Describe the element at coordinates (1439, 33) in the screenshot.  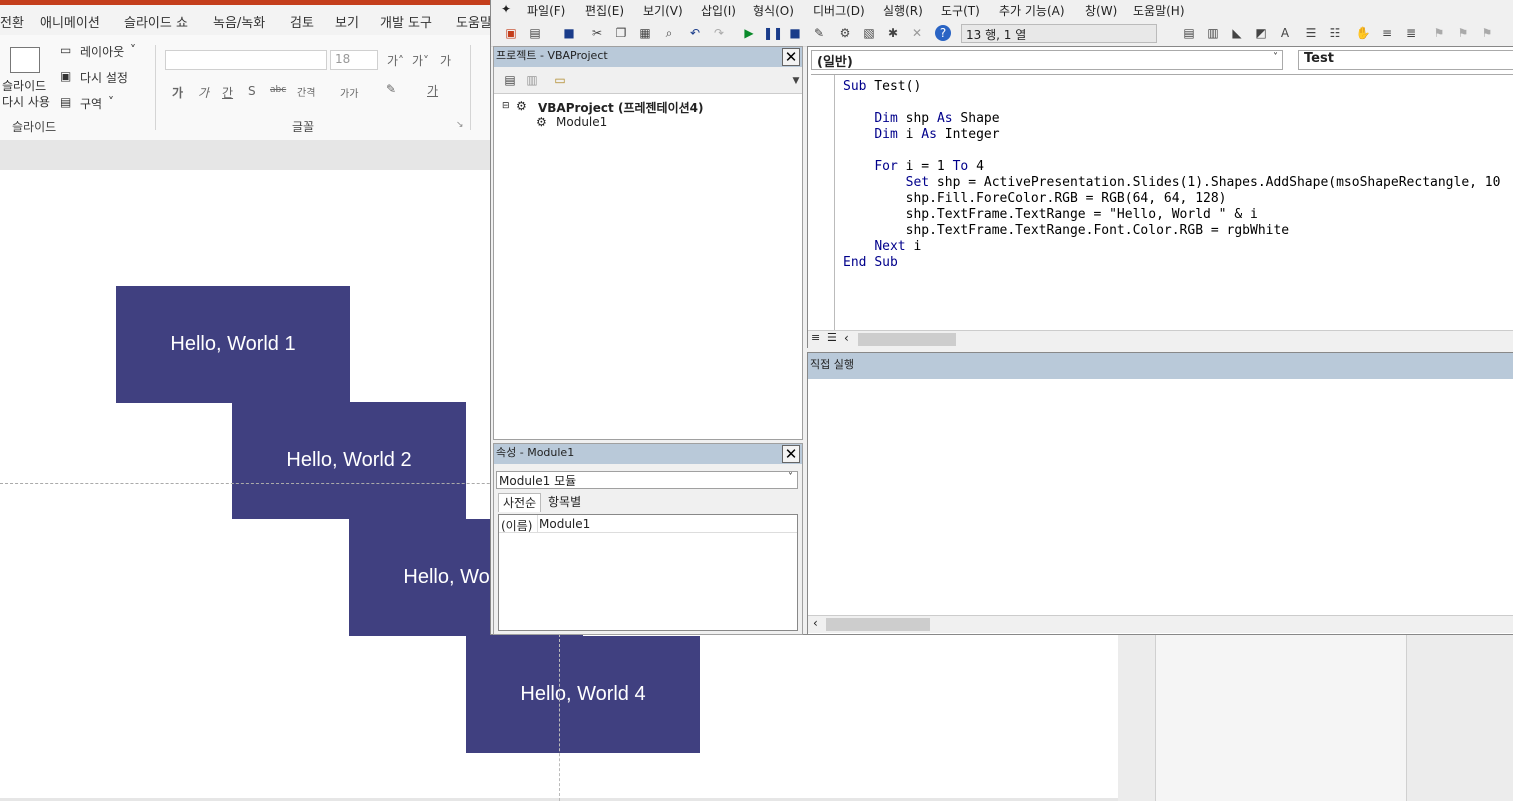
I see `bookmark-icon: ⚑` at that location.